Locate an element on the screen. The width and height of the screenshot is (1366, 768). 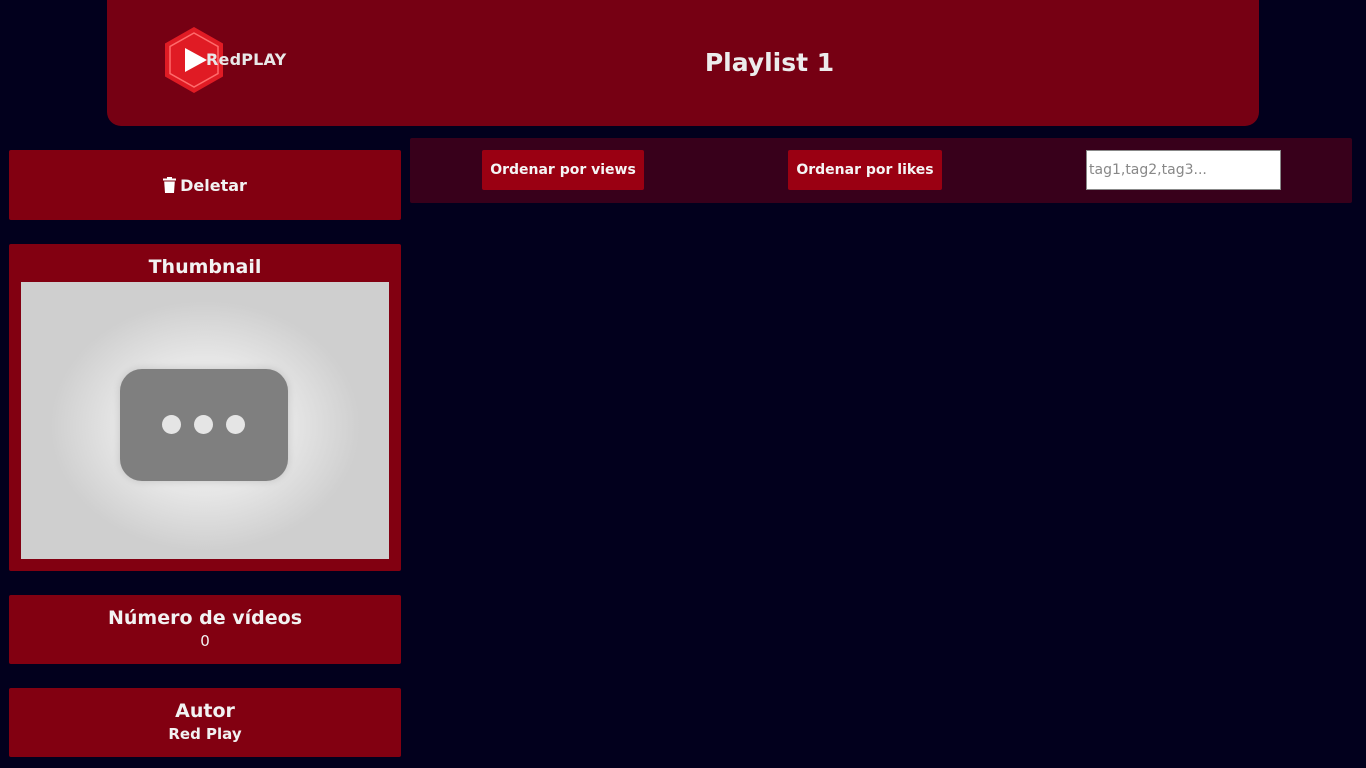
sort-by-views-button: Ordenar por views is located at coordinates (563, 170).